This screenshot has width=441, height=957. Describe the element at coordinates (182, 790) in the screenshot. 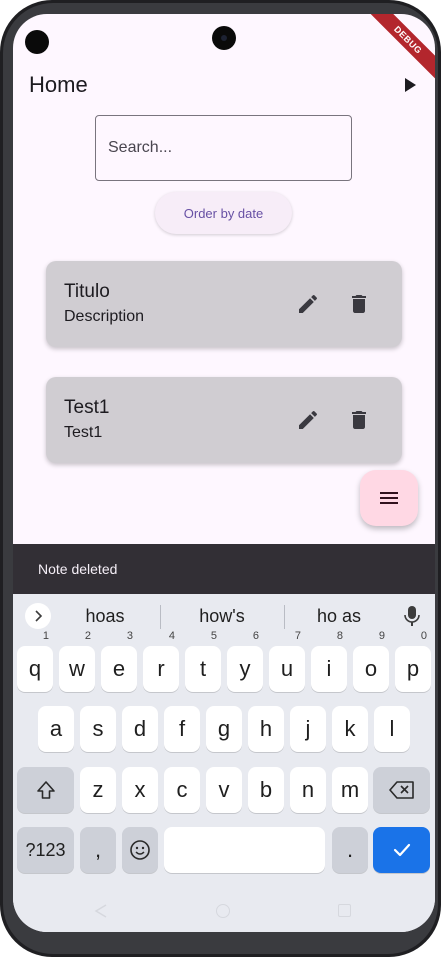

I see `key-c: c` at that location.